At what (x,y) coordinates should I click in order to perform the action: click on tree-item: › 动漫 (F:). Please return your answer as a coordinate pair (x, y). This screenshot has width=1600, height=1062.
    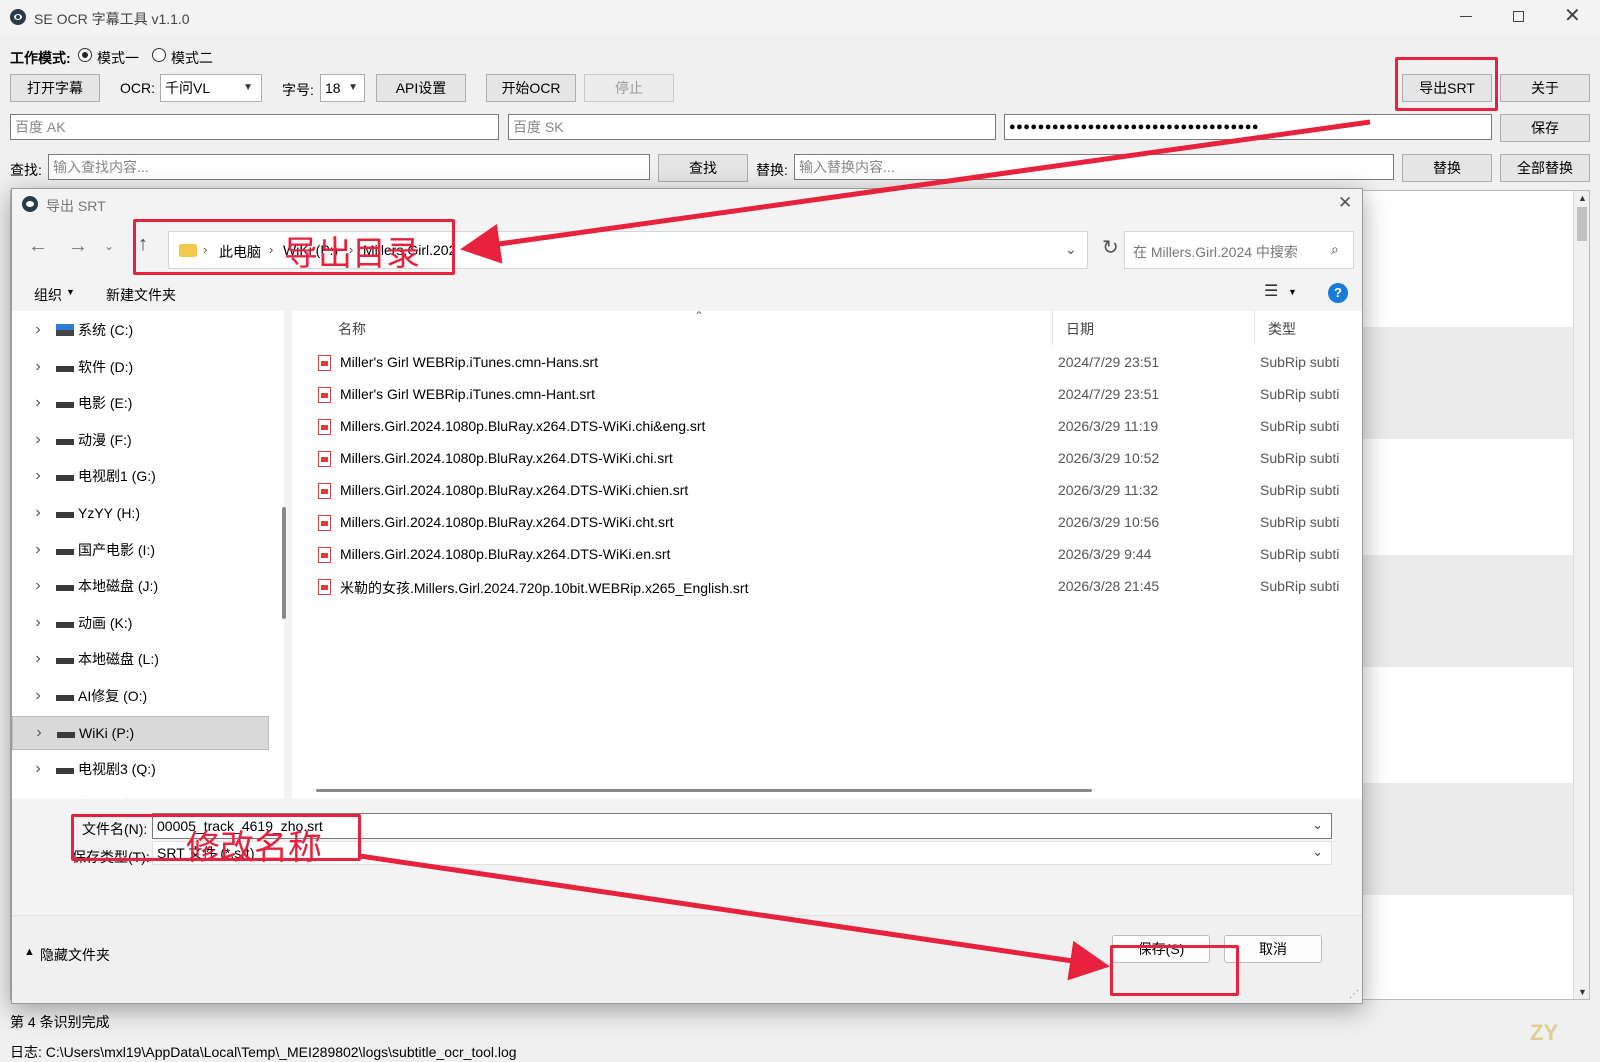
    Looking at the image, I should click on (140, 440).